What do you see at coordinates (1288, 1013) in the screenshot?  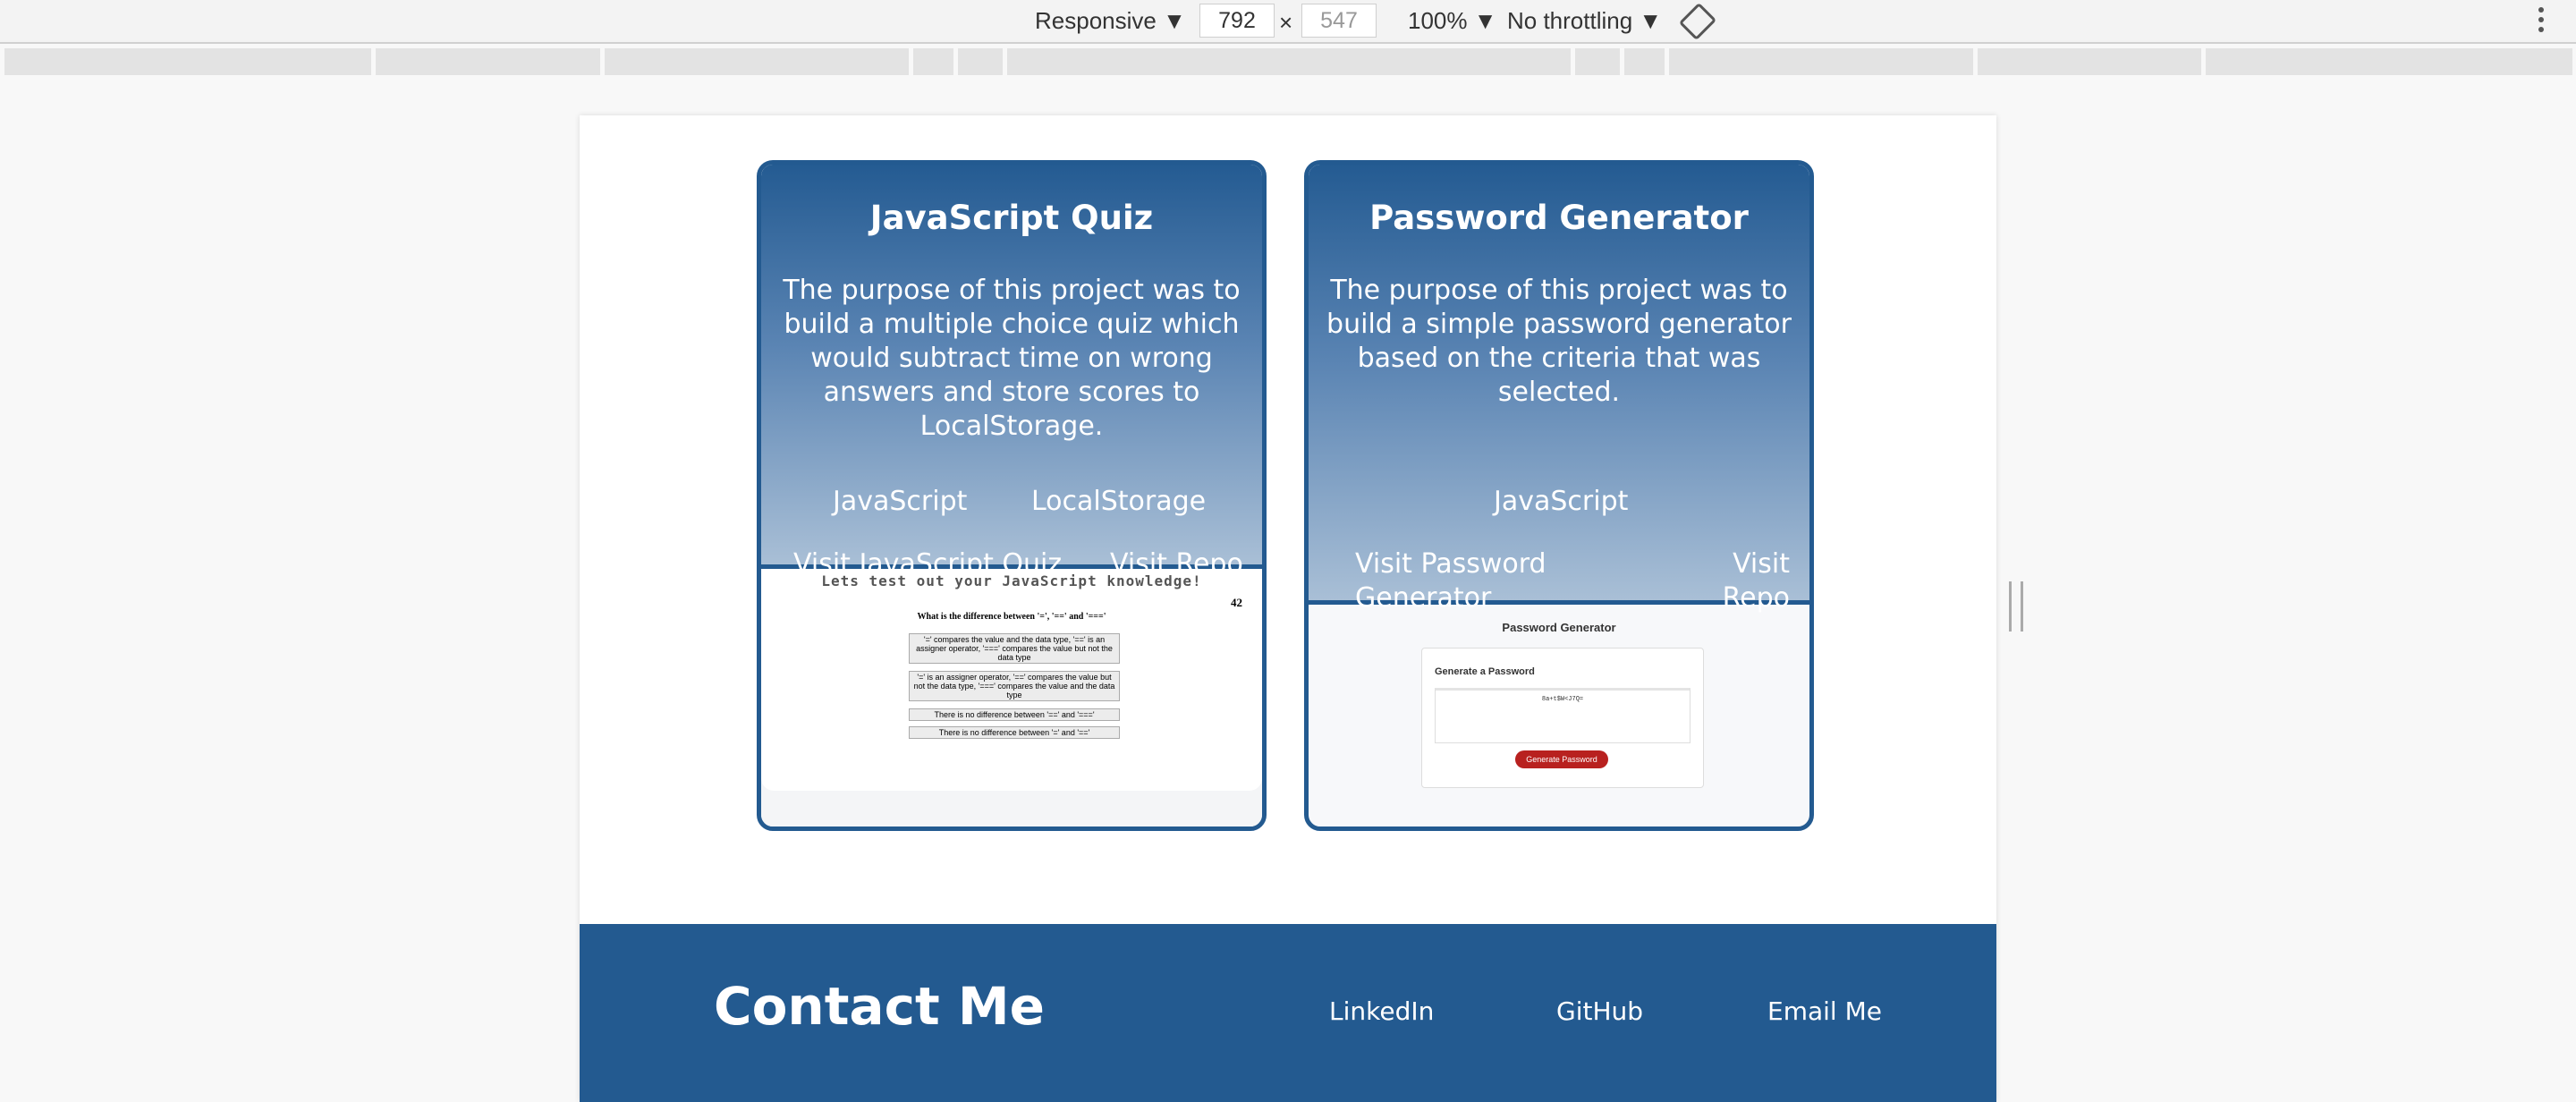 I see `contact-footer: Contact Me LinkedIn GitHub Email Me` at bounding box center [1288, 1013].